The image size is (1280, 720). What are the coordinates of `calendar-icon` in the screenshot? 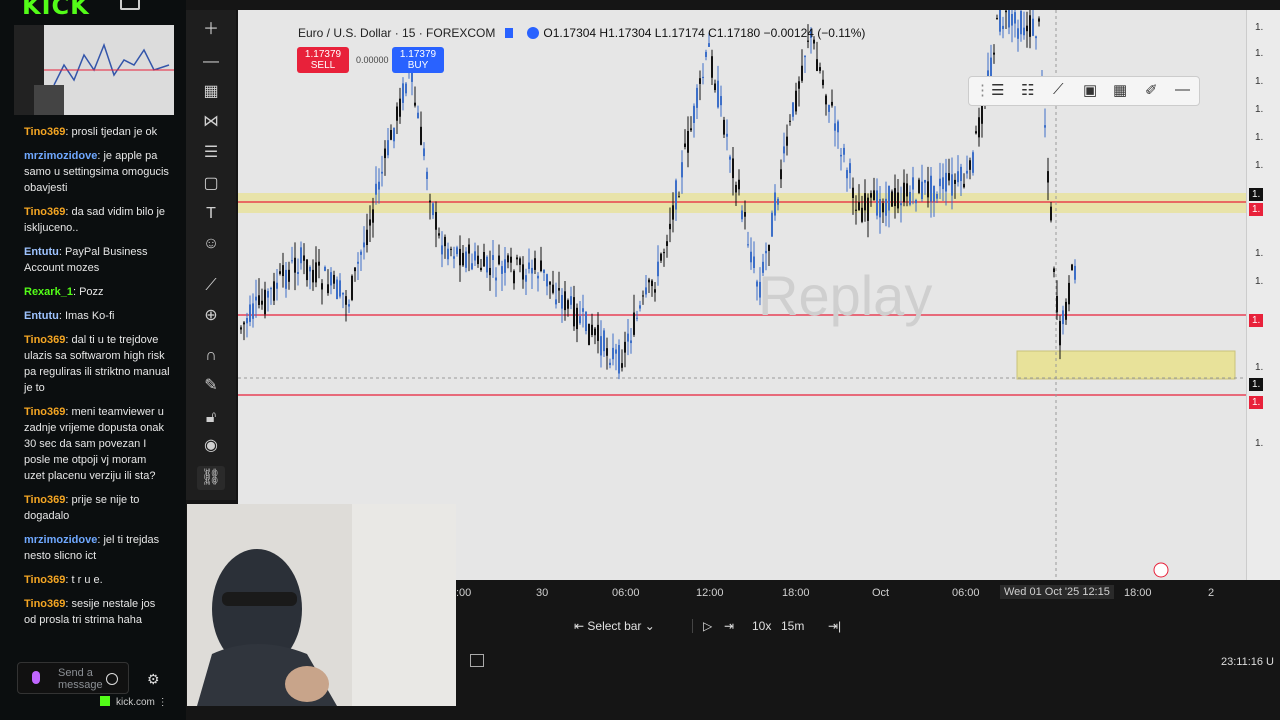 It's located at (477, 660).